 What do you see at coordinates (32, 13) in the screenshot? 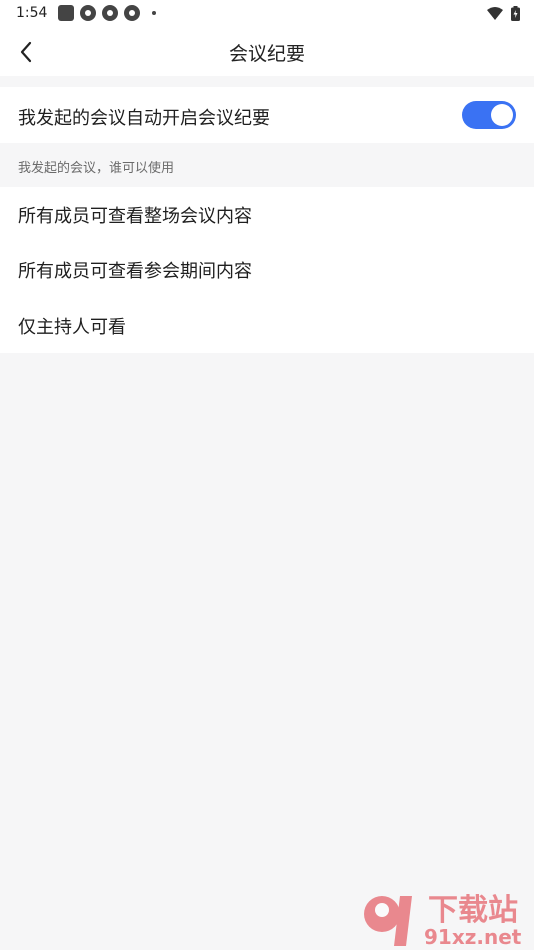
I see `status-time: 1:54` at bounding box center [32, 13].